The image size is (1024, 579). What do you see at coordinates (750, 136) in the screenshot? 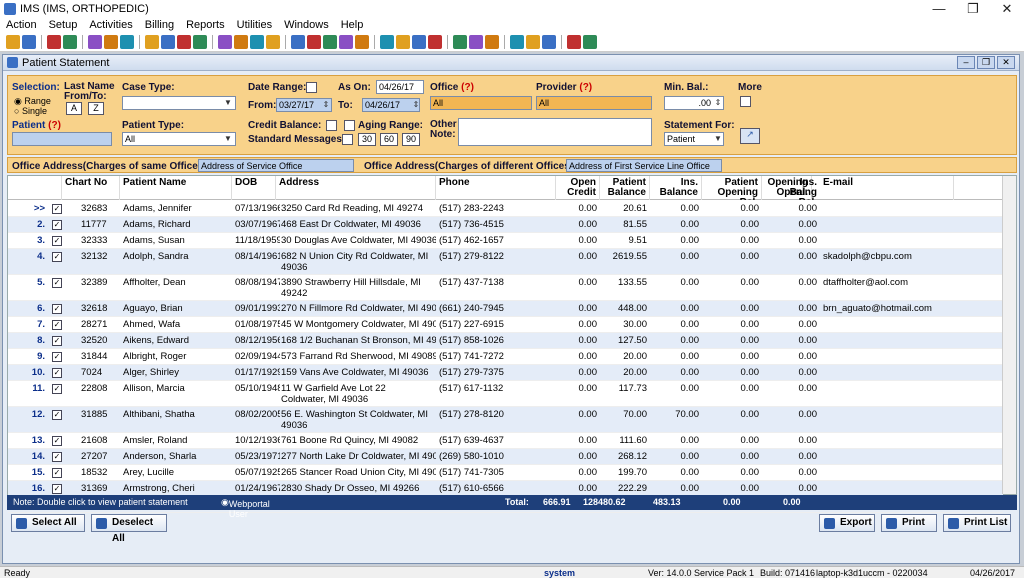
I see `folder-open-icon: ↗` at bounding box center [750, 136].